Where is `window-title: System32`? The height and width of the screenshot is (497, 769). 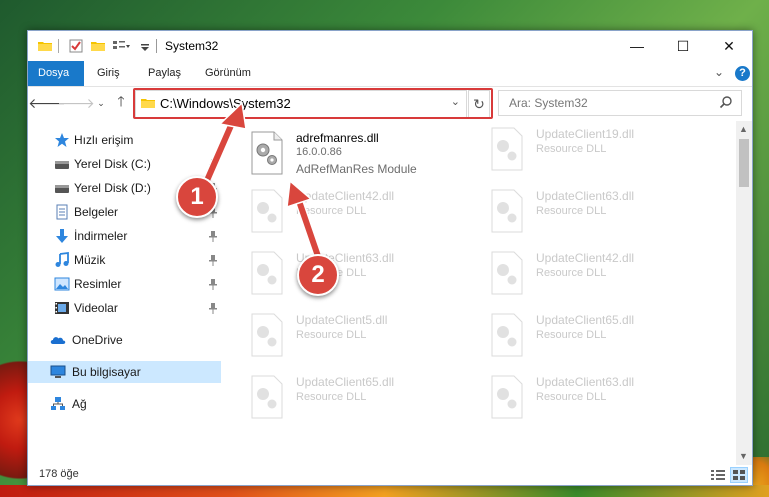 window-title: System32 is located at coordinates (192, 46).